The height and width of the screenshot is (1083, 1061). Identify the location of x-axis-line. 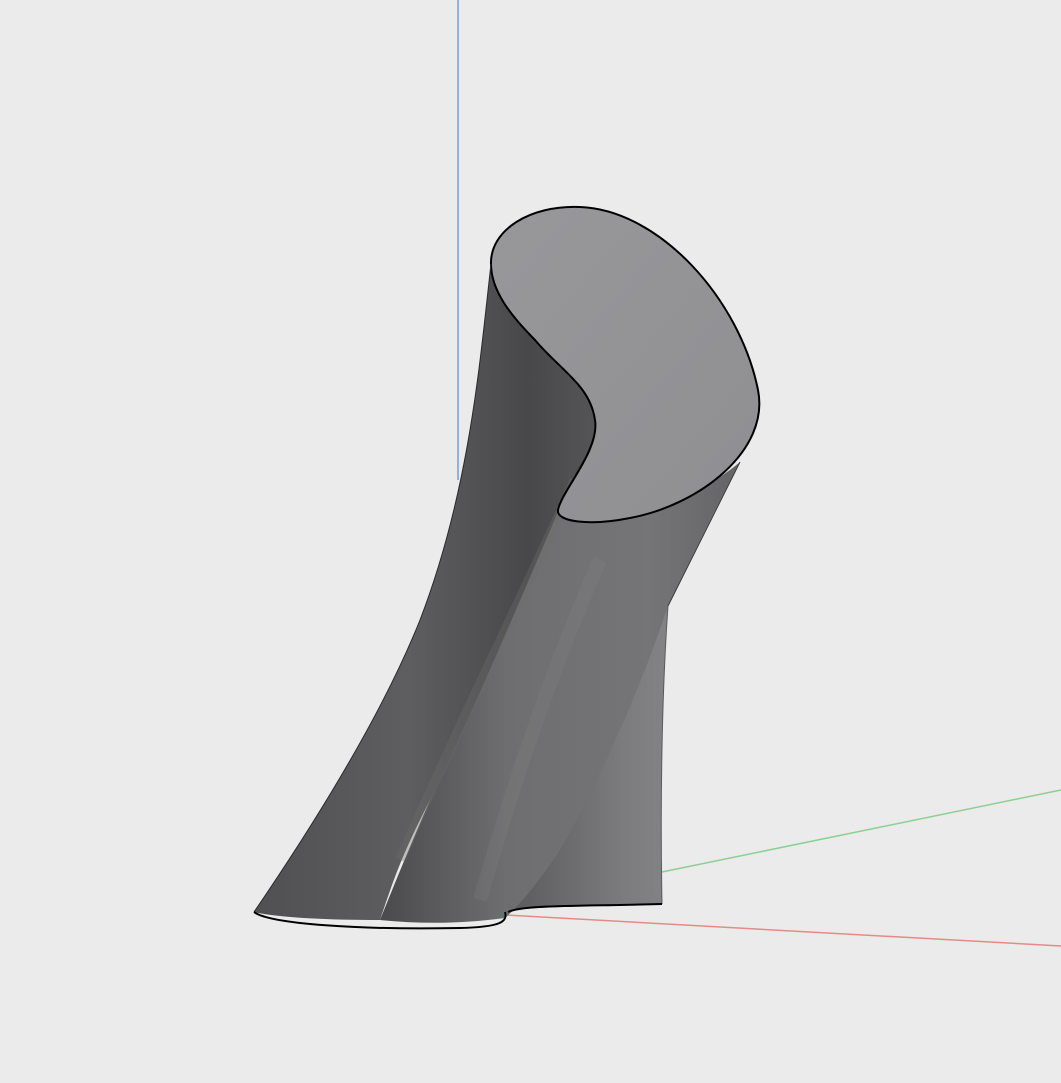
(782, 930).